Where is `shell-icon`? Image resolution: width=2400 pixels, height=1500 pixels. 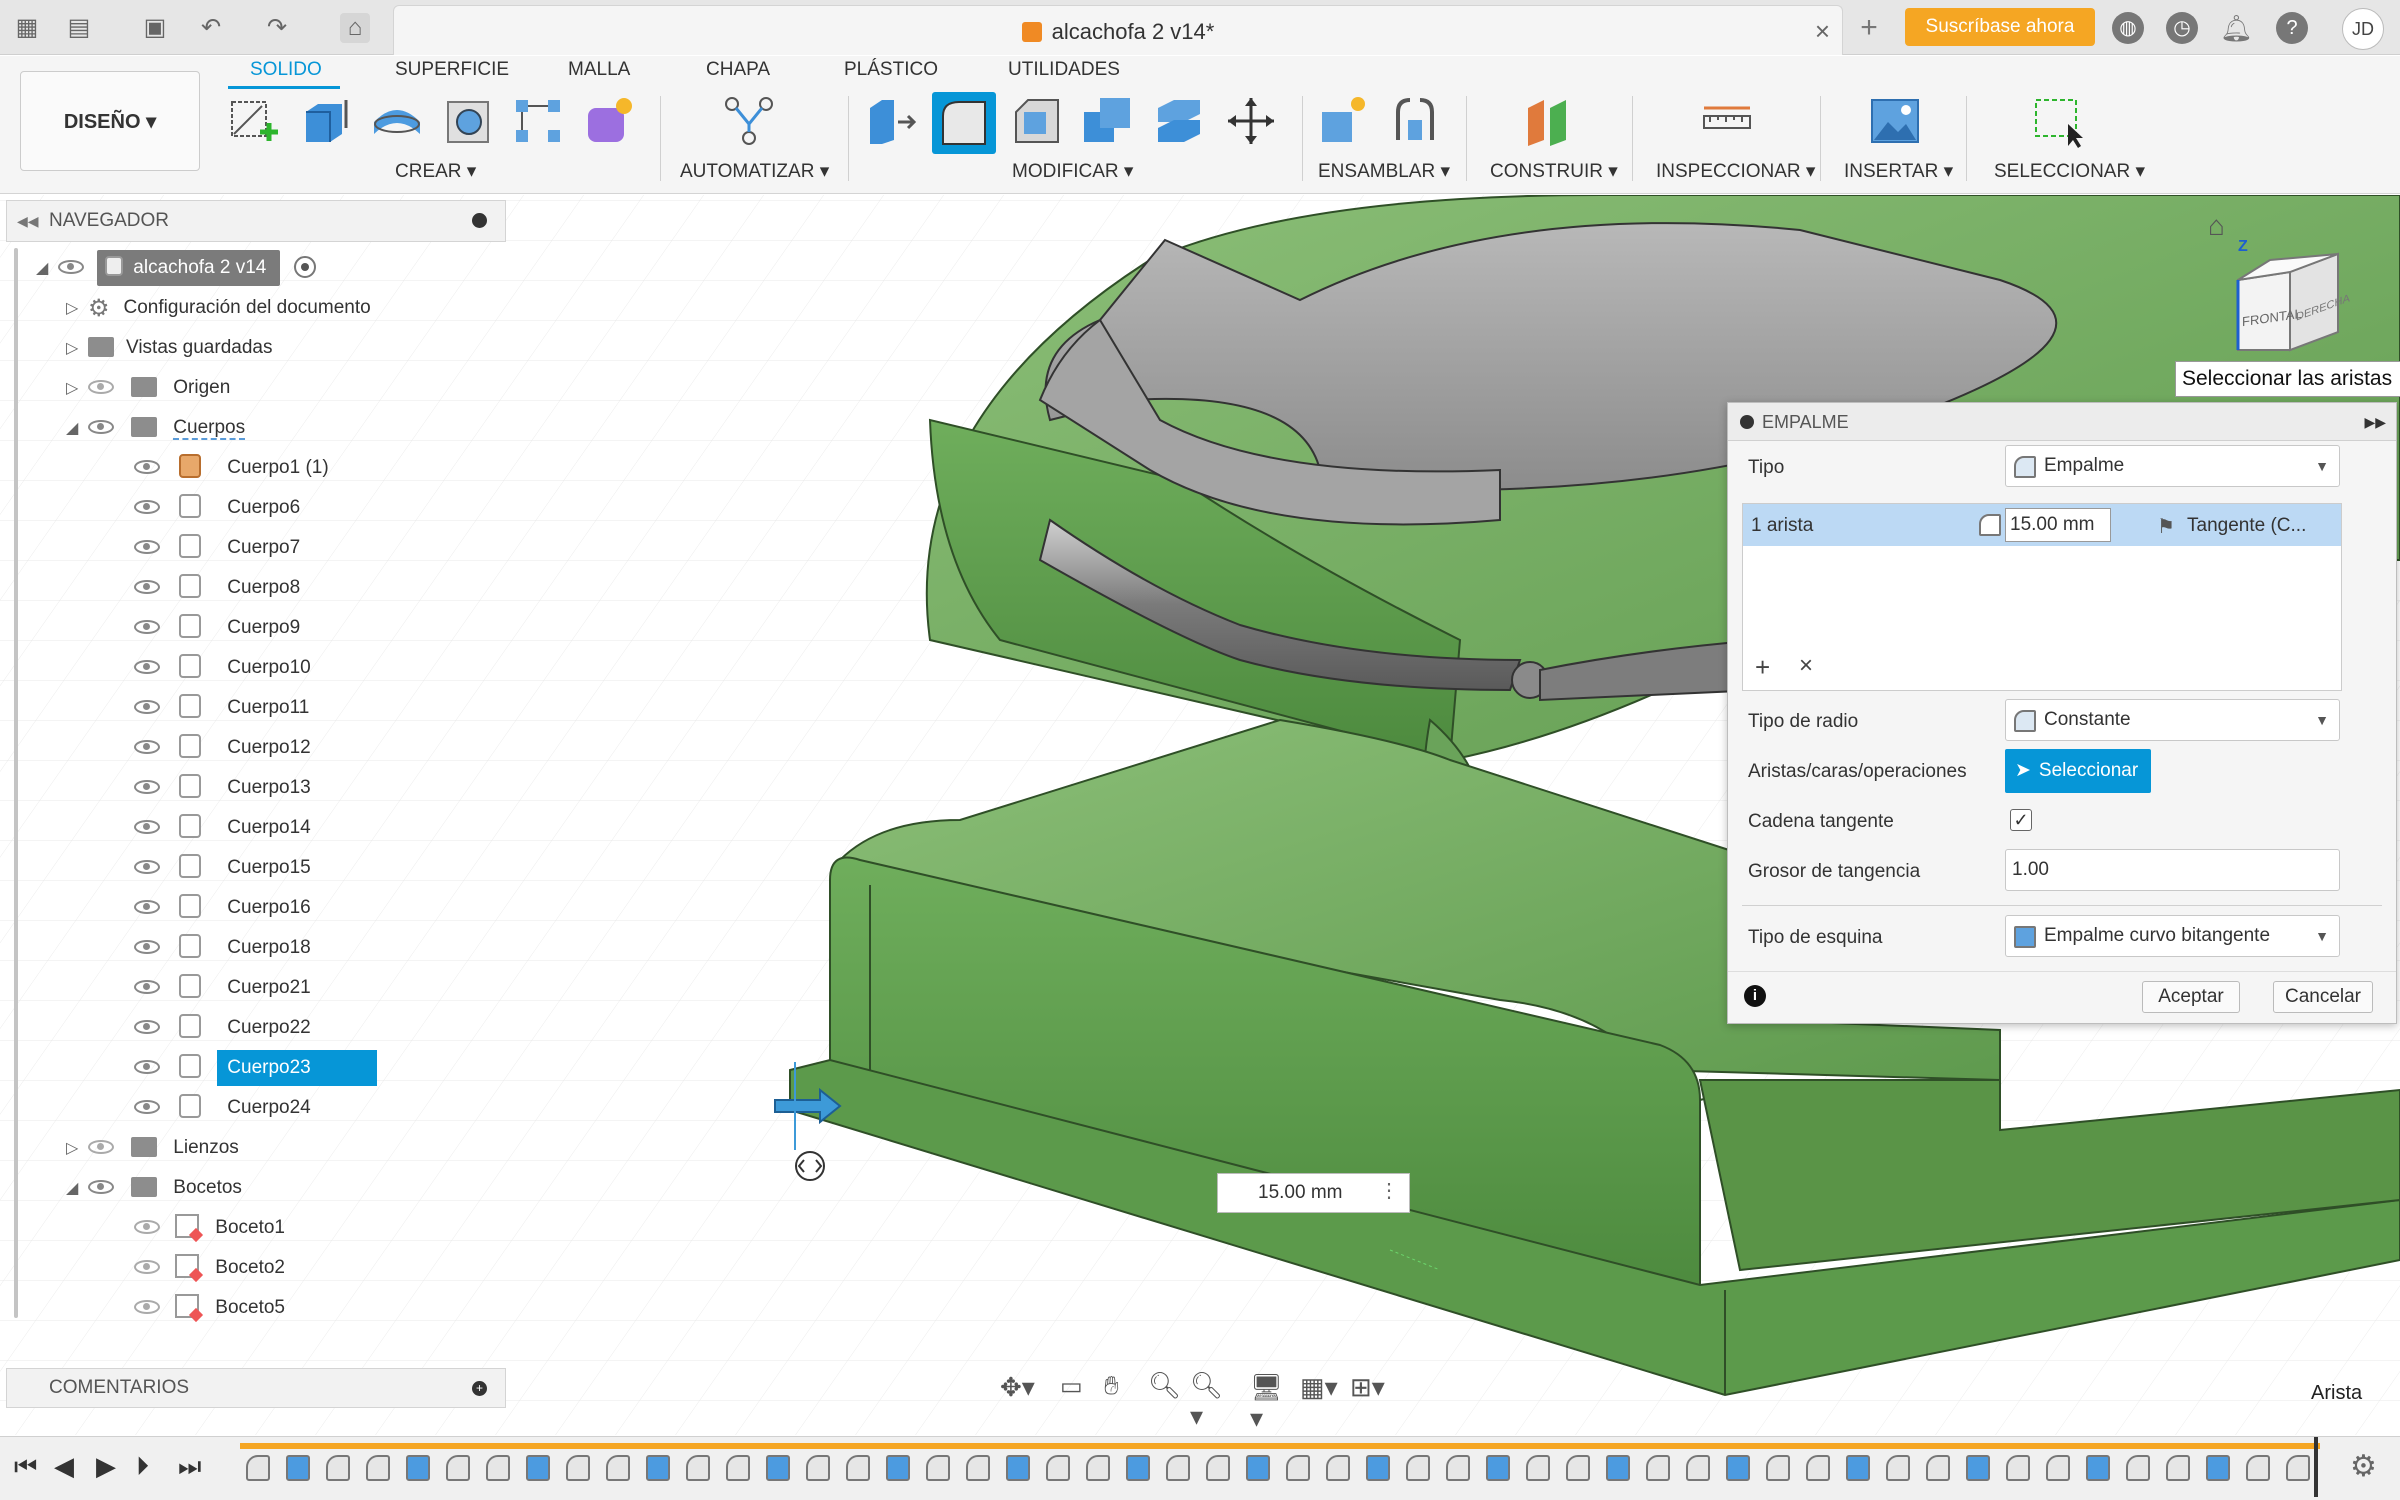
shell-icon is located at coordinates (1107, 121).